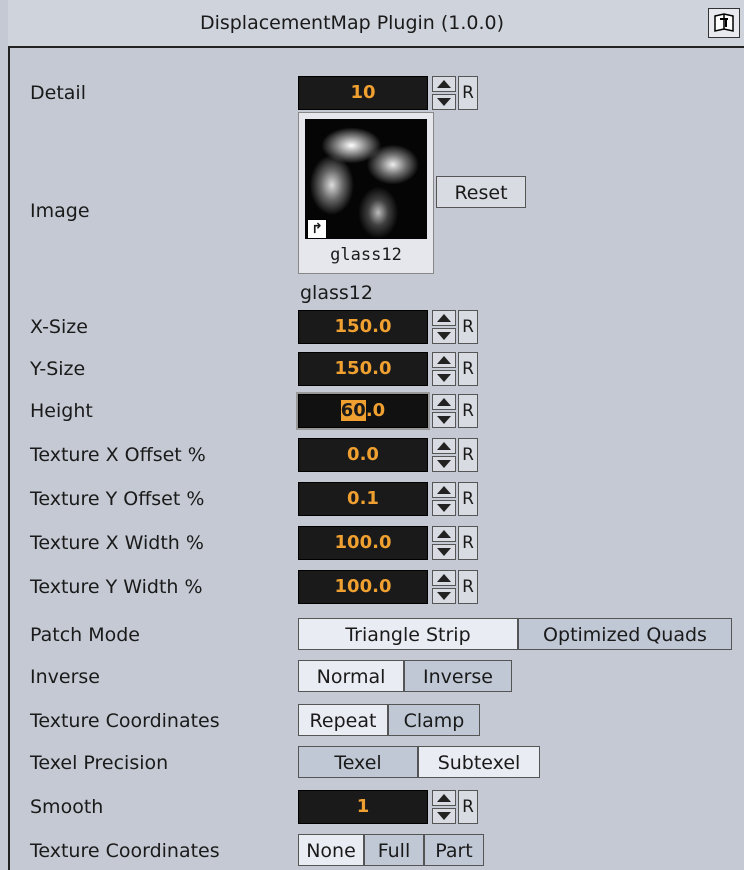 This screenshot has width=744, height=870. I want to click on tex-x-offset-spinner, so click(444, 455).